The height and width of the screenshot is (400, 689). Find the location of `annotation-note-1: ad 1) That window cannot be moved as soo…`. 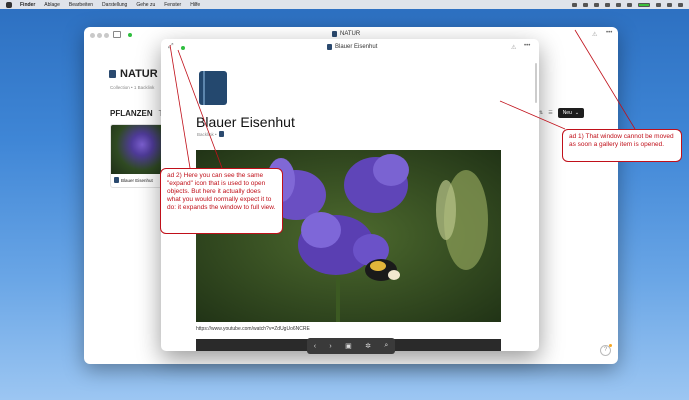

annotation-note-1: ad 1) That window cannot be moved as soo… is located at coordinates (622, 145).